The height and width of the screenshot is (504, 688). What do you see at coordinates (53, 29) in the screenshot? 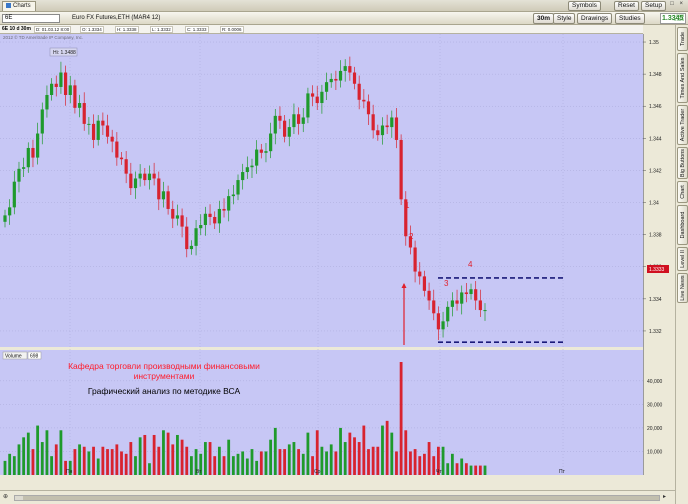
I see `info-date: D: 01.03.12 8:00` at bounding box center [53, 29].